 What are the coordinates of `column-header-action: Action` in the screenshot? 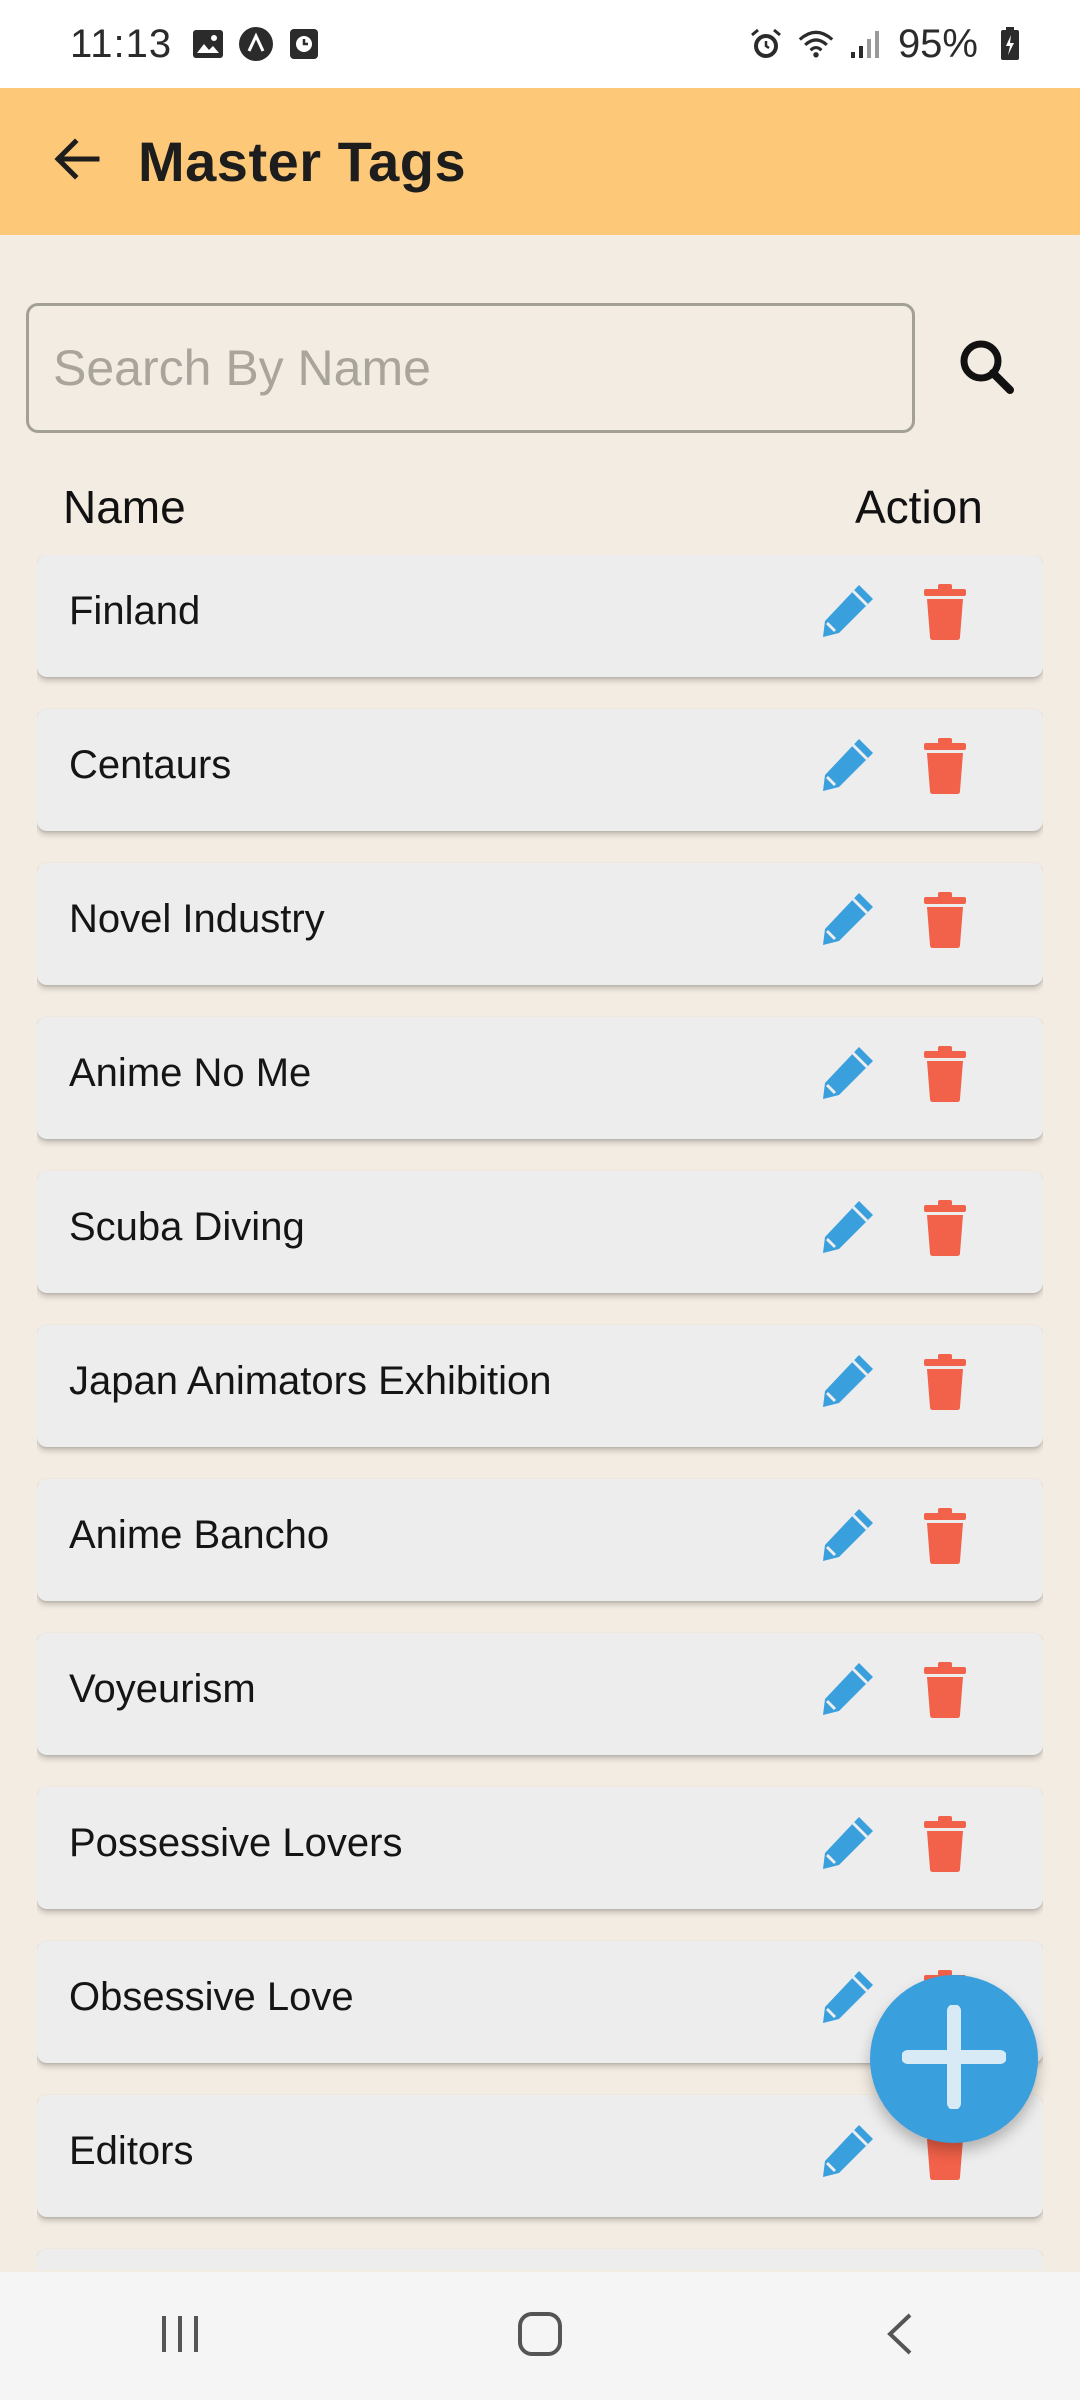 It's located at (919, 507).